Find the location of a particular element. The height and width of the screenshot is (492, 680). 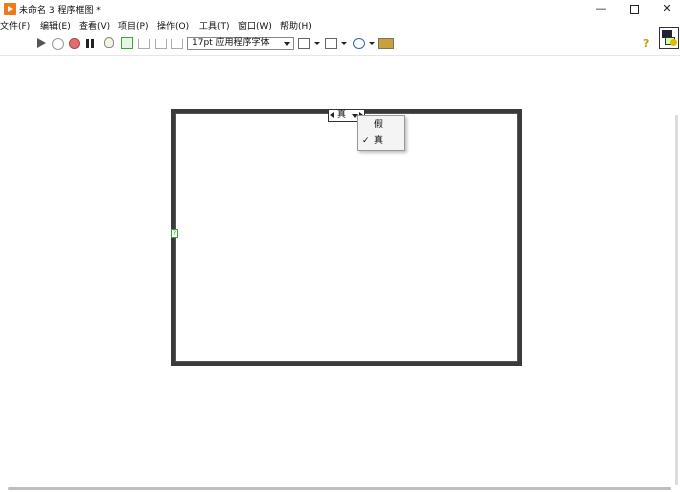

toolbar: 17pt 应用程序字体 ? is located at coordinates (340, 44).